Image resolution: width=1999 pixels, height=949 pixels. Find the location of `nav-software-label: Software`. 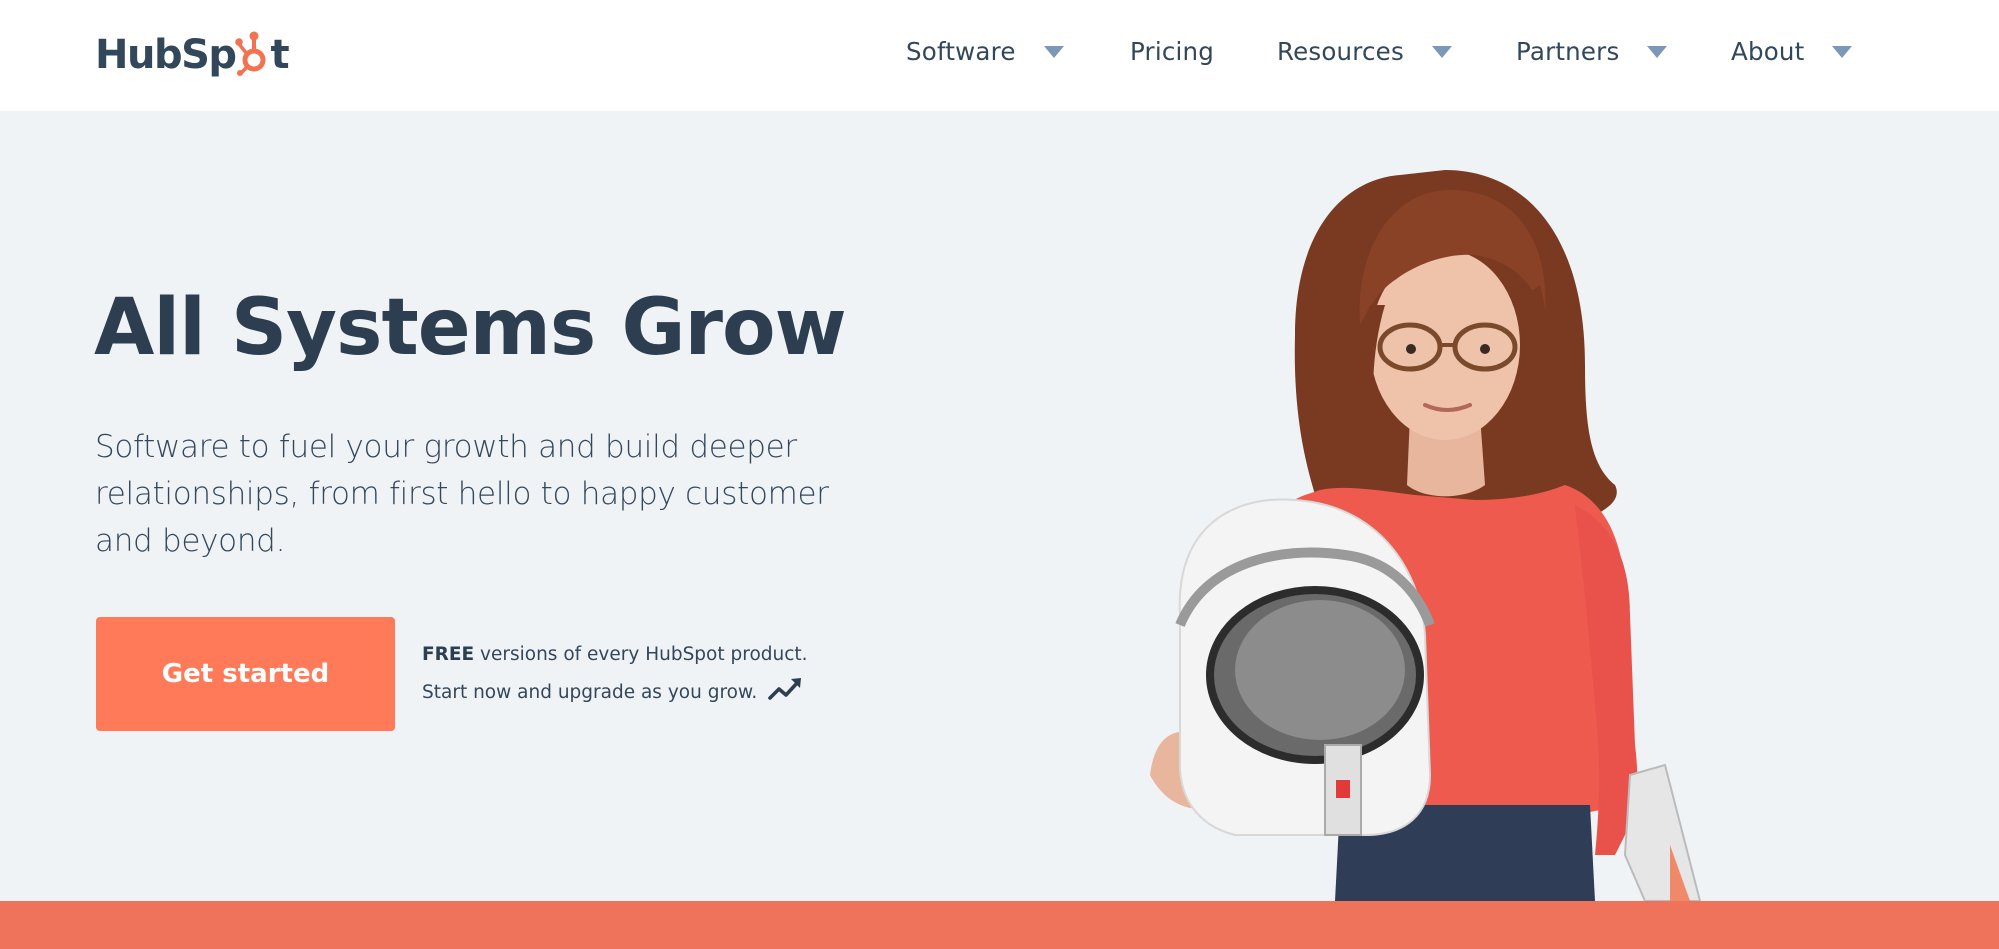

nav-software-label: Software is located at coordinates (961, 51).